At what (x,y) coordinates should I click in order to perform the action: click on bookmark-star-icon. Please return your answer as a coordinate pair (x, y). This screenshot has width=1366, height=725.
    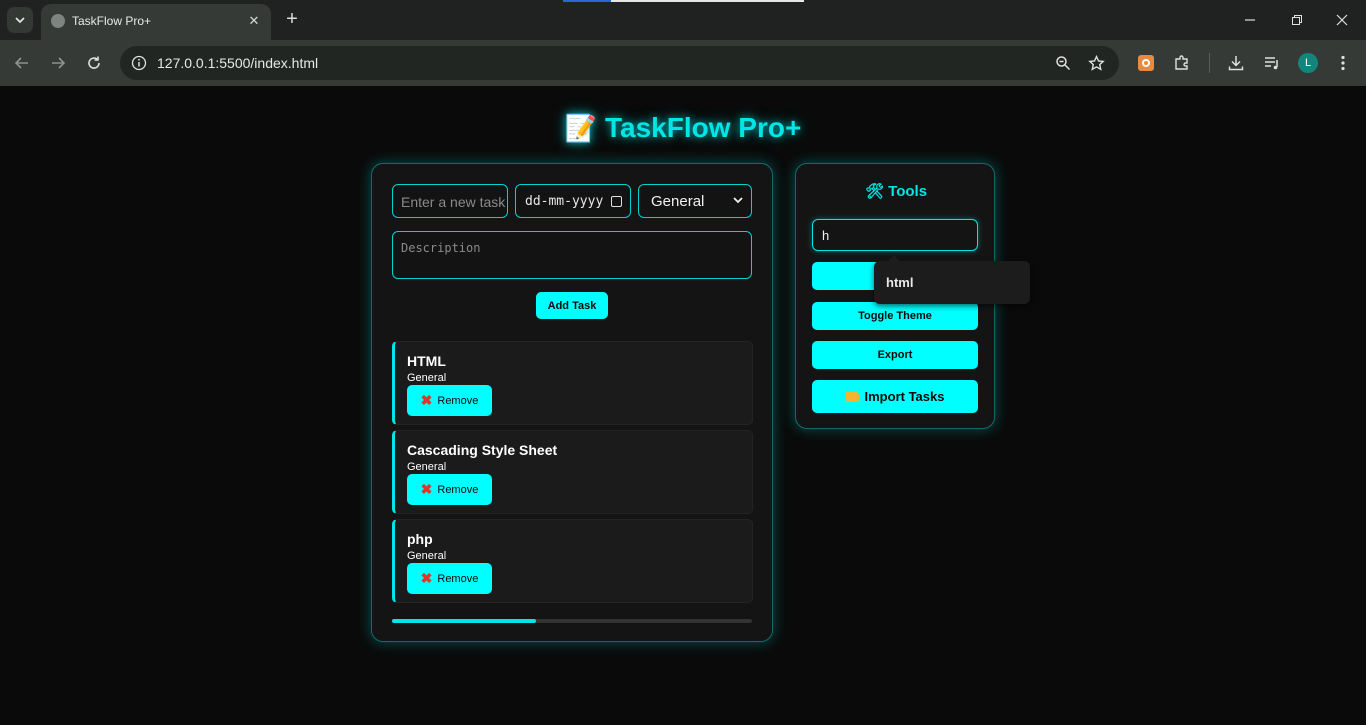
    Looking at the image, I should click on (1096, 63).